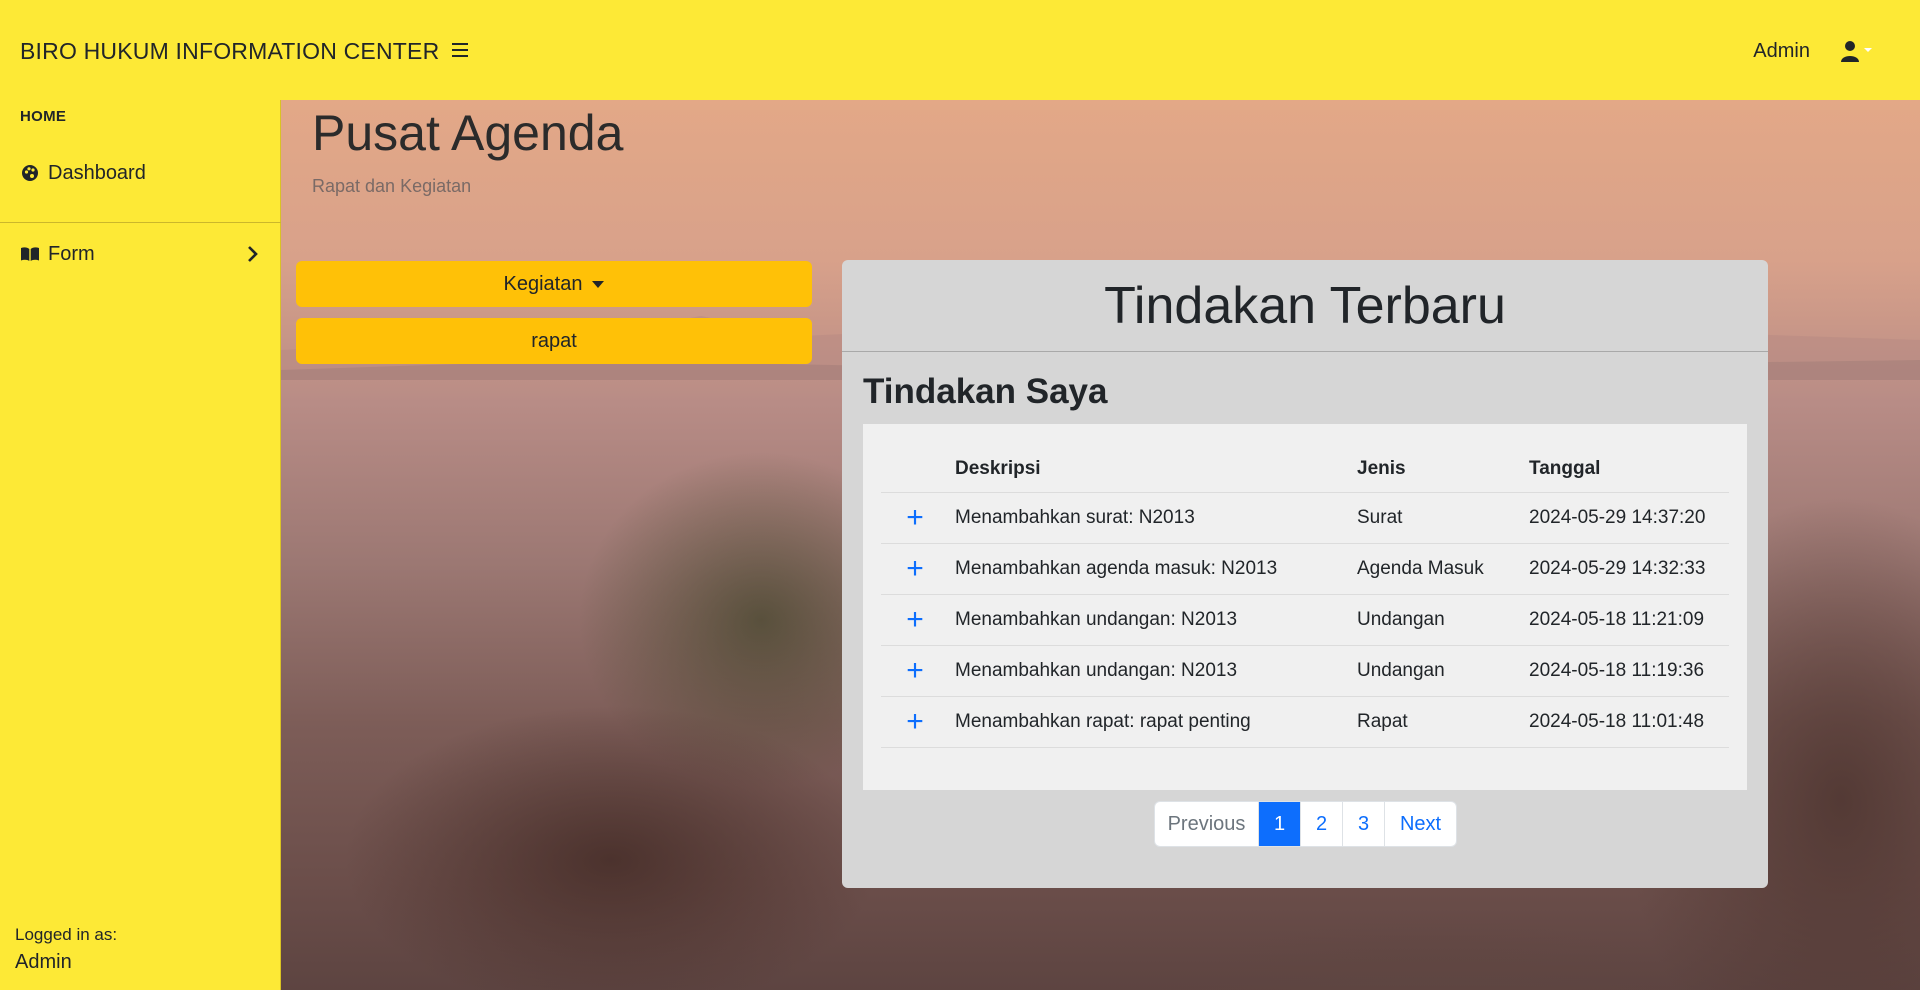 Image resolution: width=1920 pixels, height=990 pixels. I want to click on column-header-expand, so click(915, 469).